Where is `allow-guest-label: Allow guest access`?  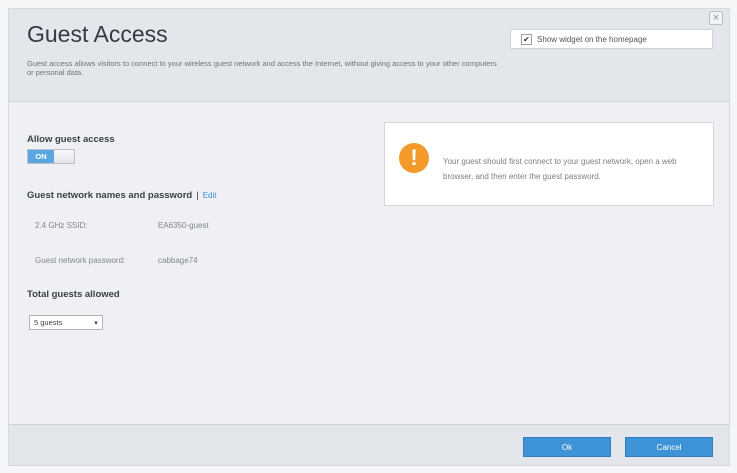
allow-guest-label: Allow guest access is located at coordinates (71, 139).